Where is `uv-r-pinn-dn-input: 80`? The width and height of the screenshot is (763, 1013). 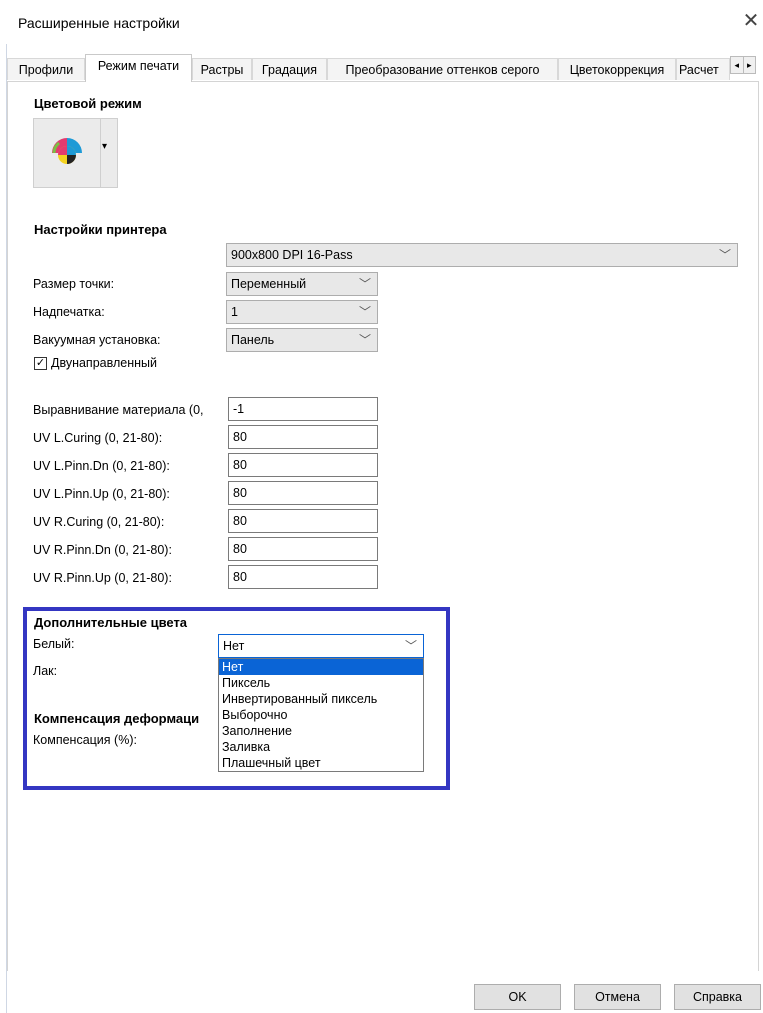
uv-r-pinn-dn-input: 80 is located at coordinates (303, 549).